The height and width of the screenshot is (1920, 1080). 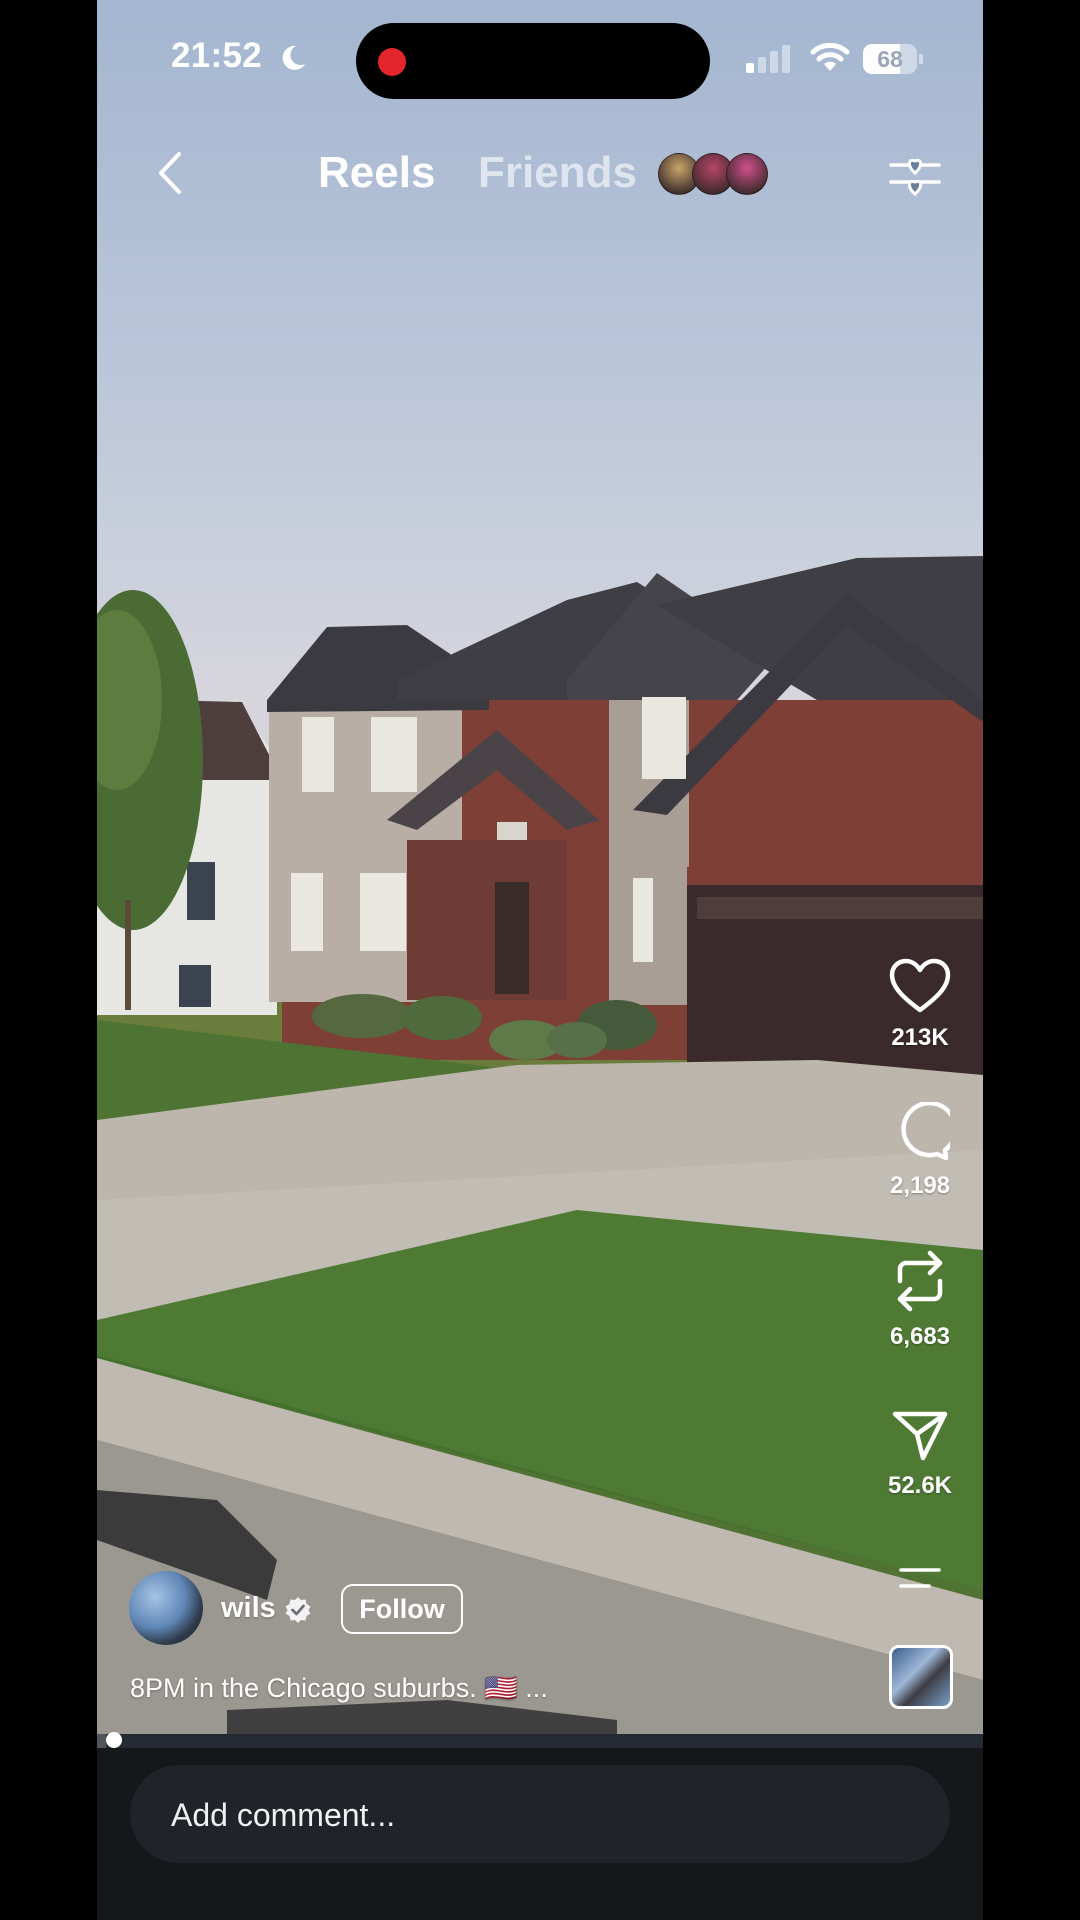 What do you see at coordinates (113, 1740) in the screenshot?
I see `progress-knob` at bounding box center [113, 1740].